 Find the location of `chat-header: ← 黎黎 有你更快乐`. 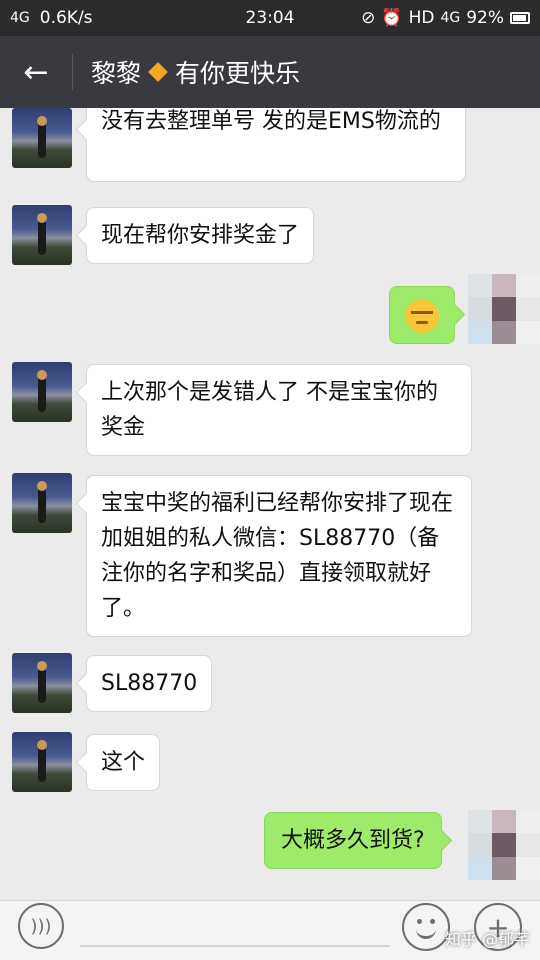

chat-header: ← 黎黎 有你更快乐 is located at coordinates (270, 72).